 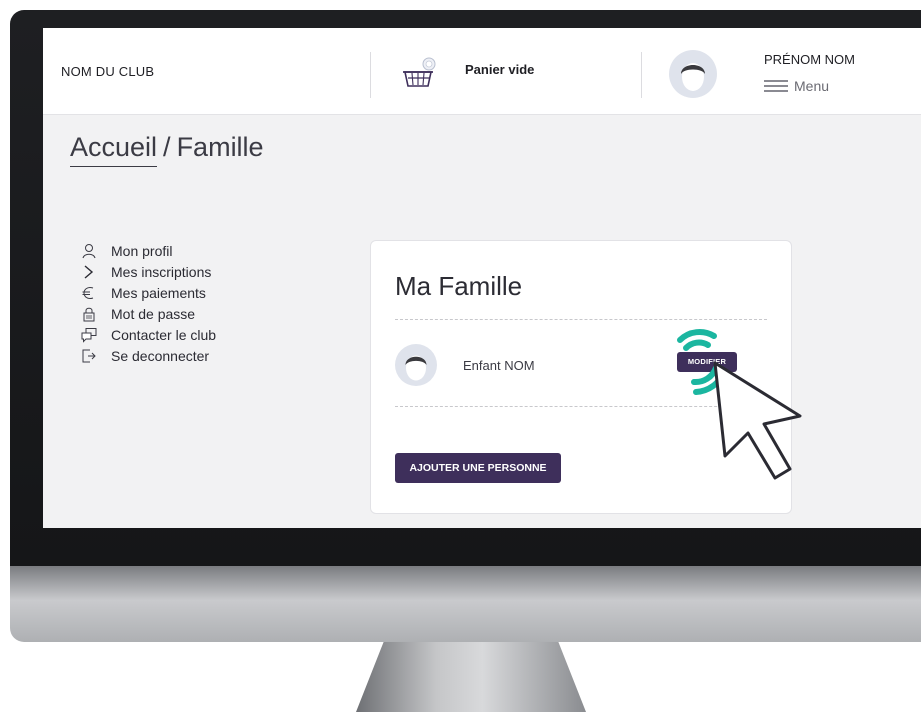 What do you see at coordinates (499, 69) in the screenshot?
I see `basket-status: Panier vide` at bounding box center [499, 69].